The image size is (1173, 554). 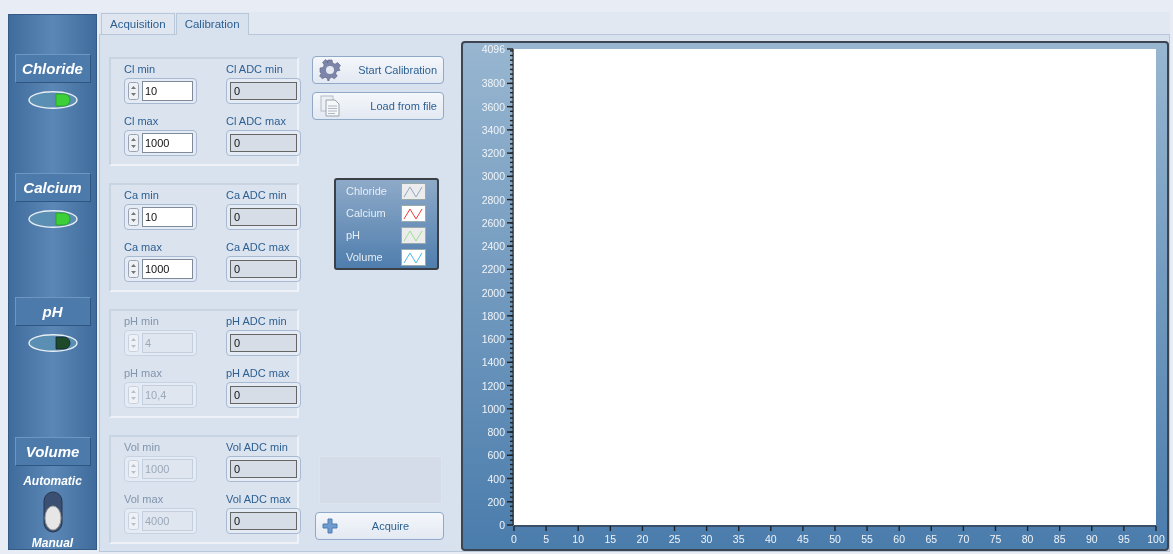 I want to click on field-label: pH min, so click(x=142, y=321).